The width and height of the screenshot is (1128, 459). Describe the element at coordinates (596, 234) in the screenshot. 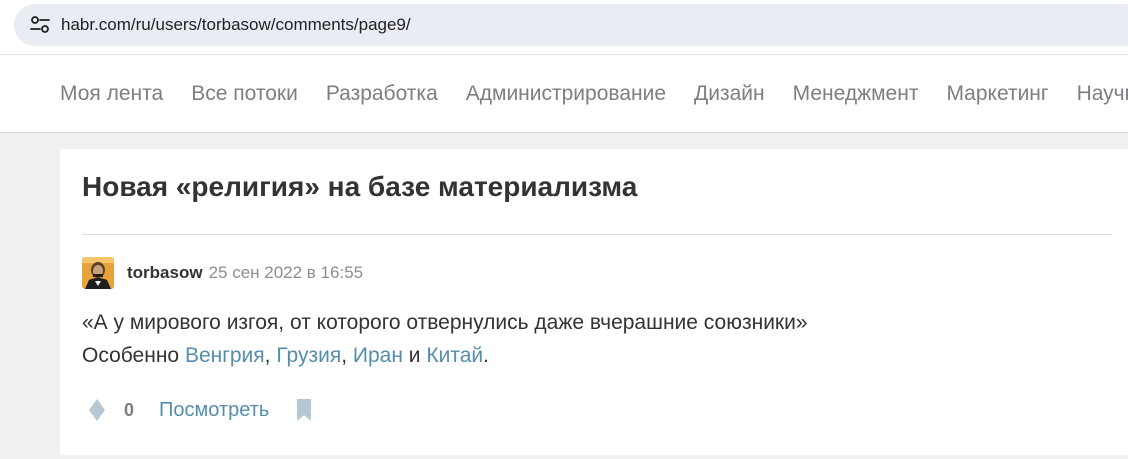

I see `divider` at that location.